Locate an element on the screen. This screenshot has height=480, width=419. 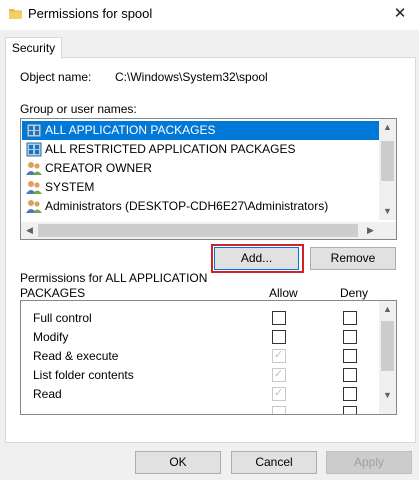
permission-row-list-folder-contents: List folder contents ✓ is located at coordinates (200, 374).